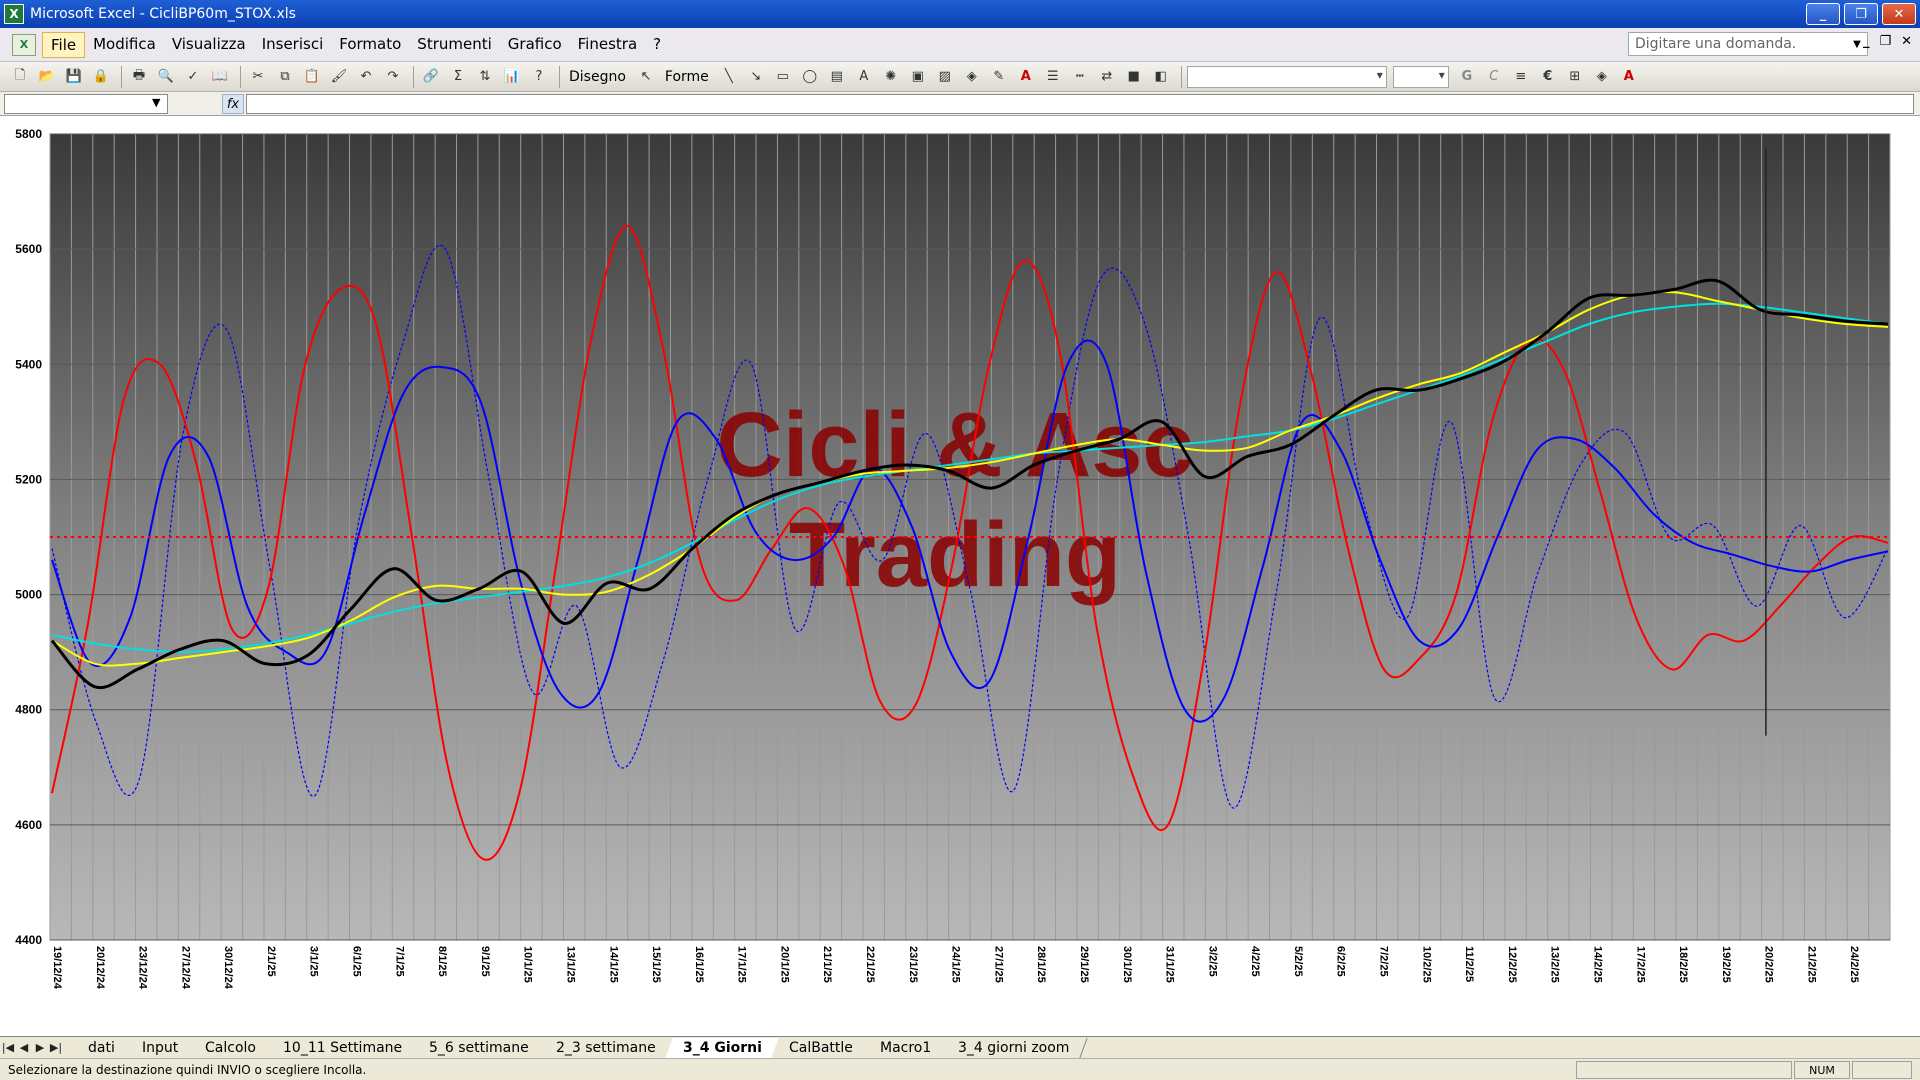  What do you see at coordinates (24, 44) in the screenshot?
I see `workbook-icon: X` at bounding box center [24, 44].